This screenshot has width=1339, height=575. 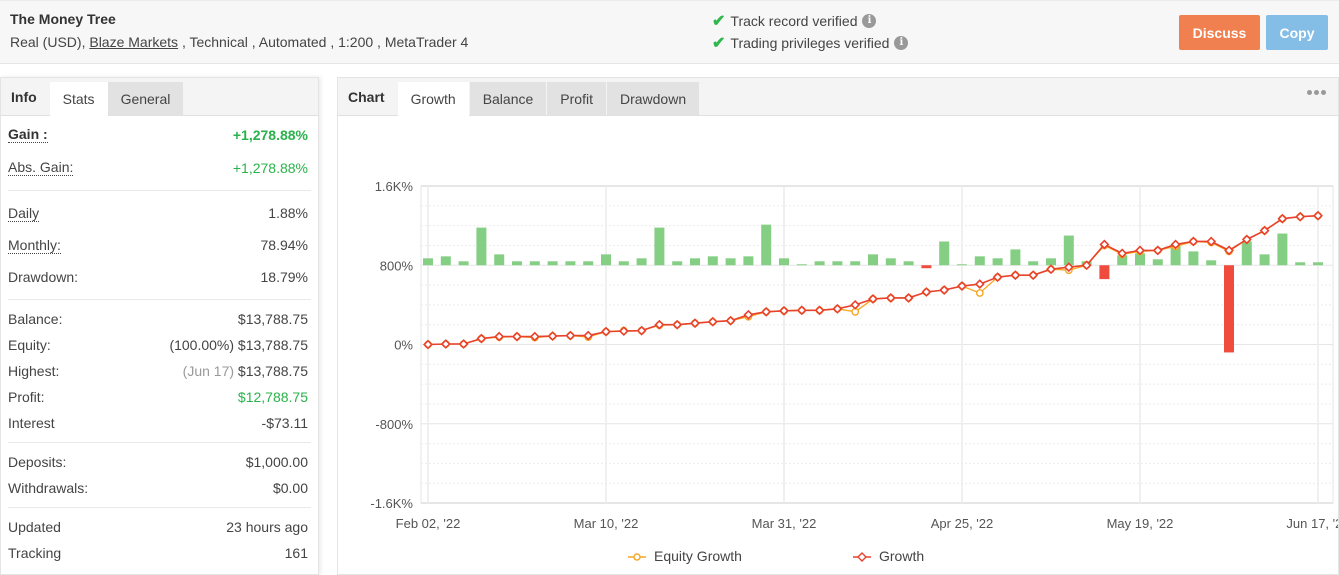 What do you see at coordinates (35, 319) in the screenshot?
I see `stat-label: Balance:` at bounding box center [35, 319].